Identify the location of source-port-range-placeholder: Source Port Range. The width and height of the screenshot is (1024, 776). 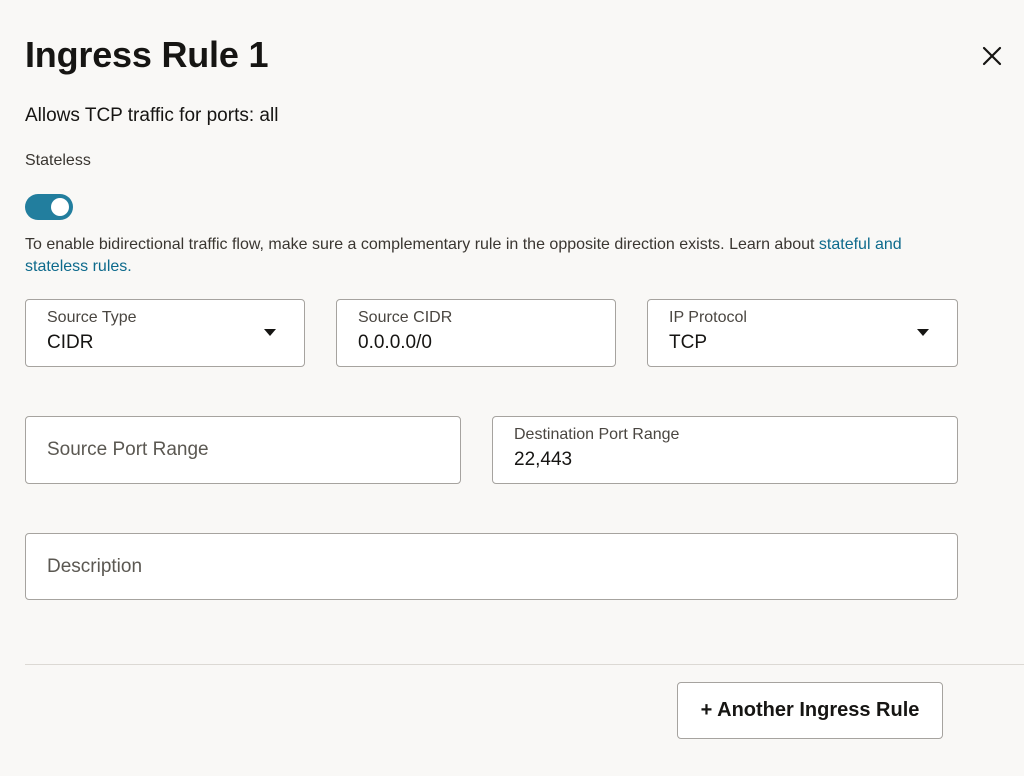
(128, 449).